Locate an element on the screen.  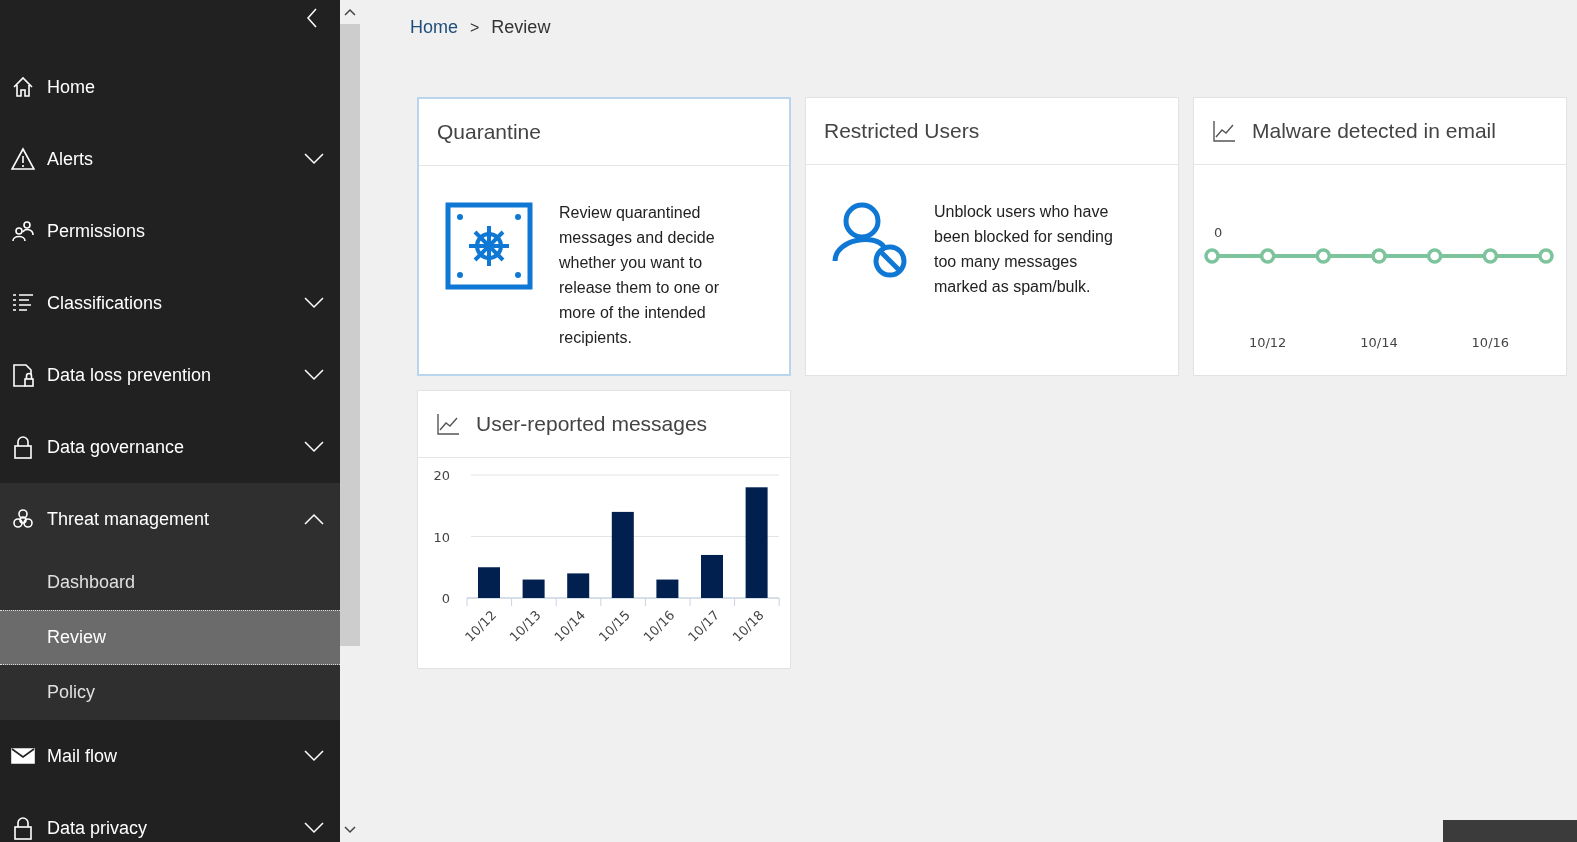
card-description: Unblock users who have been blocked for sending too many messages marked as spam/bulk. is located at coordinates (1024, 249).